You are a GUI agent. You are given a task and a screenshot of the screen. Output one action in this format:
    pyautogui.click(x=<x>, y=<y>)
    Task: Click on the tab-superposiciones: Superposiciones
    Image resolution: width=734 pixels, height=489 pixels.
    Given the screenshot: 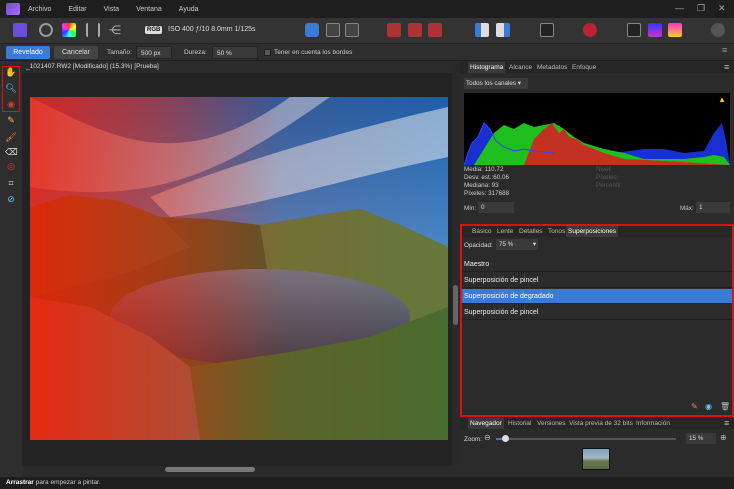 What is the action you would take?
    pyautogui.click(x=592, y=231)
    